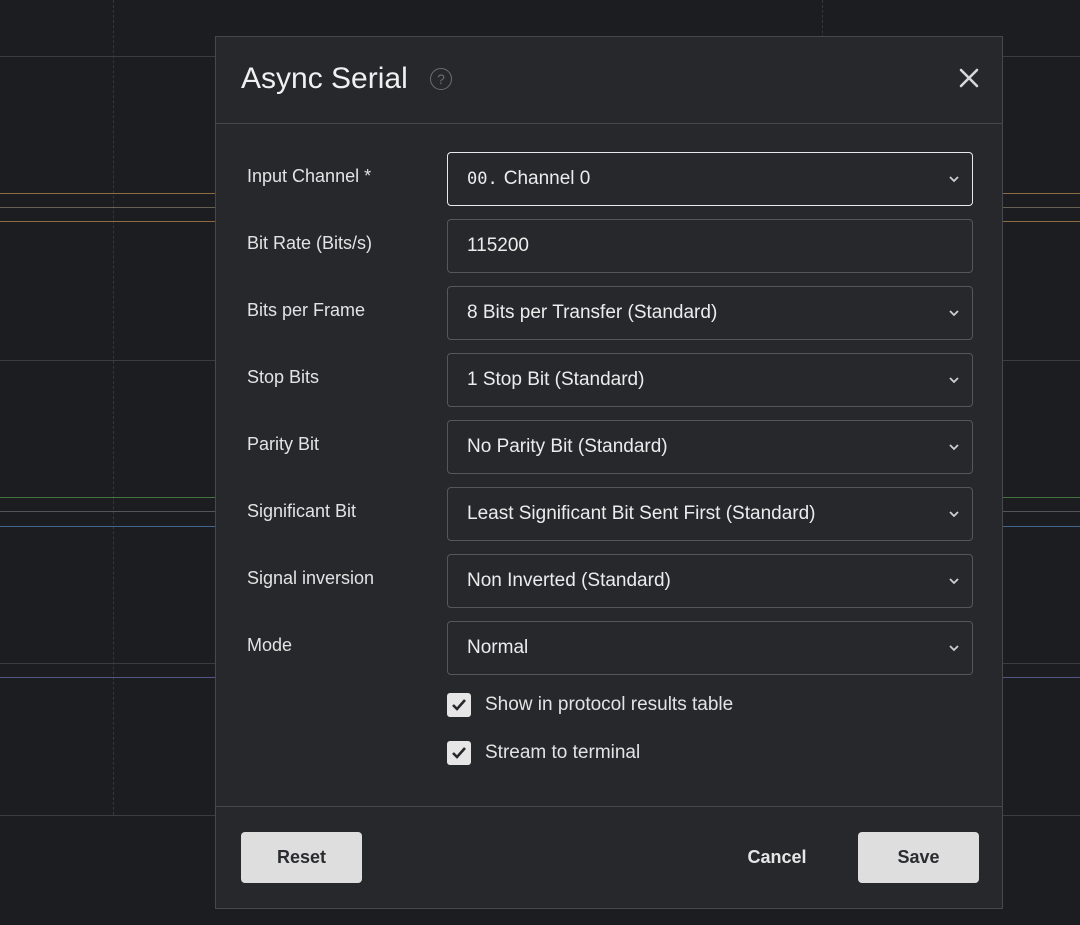 This screenshot has width=1080, height=925. I want to click on field-label: Input Channel *, so click(309, 175).